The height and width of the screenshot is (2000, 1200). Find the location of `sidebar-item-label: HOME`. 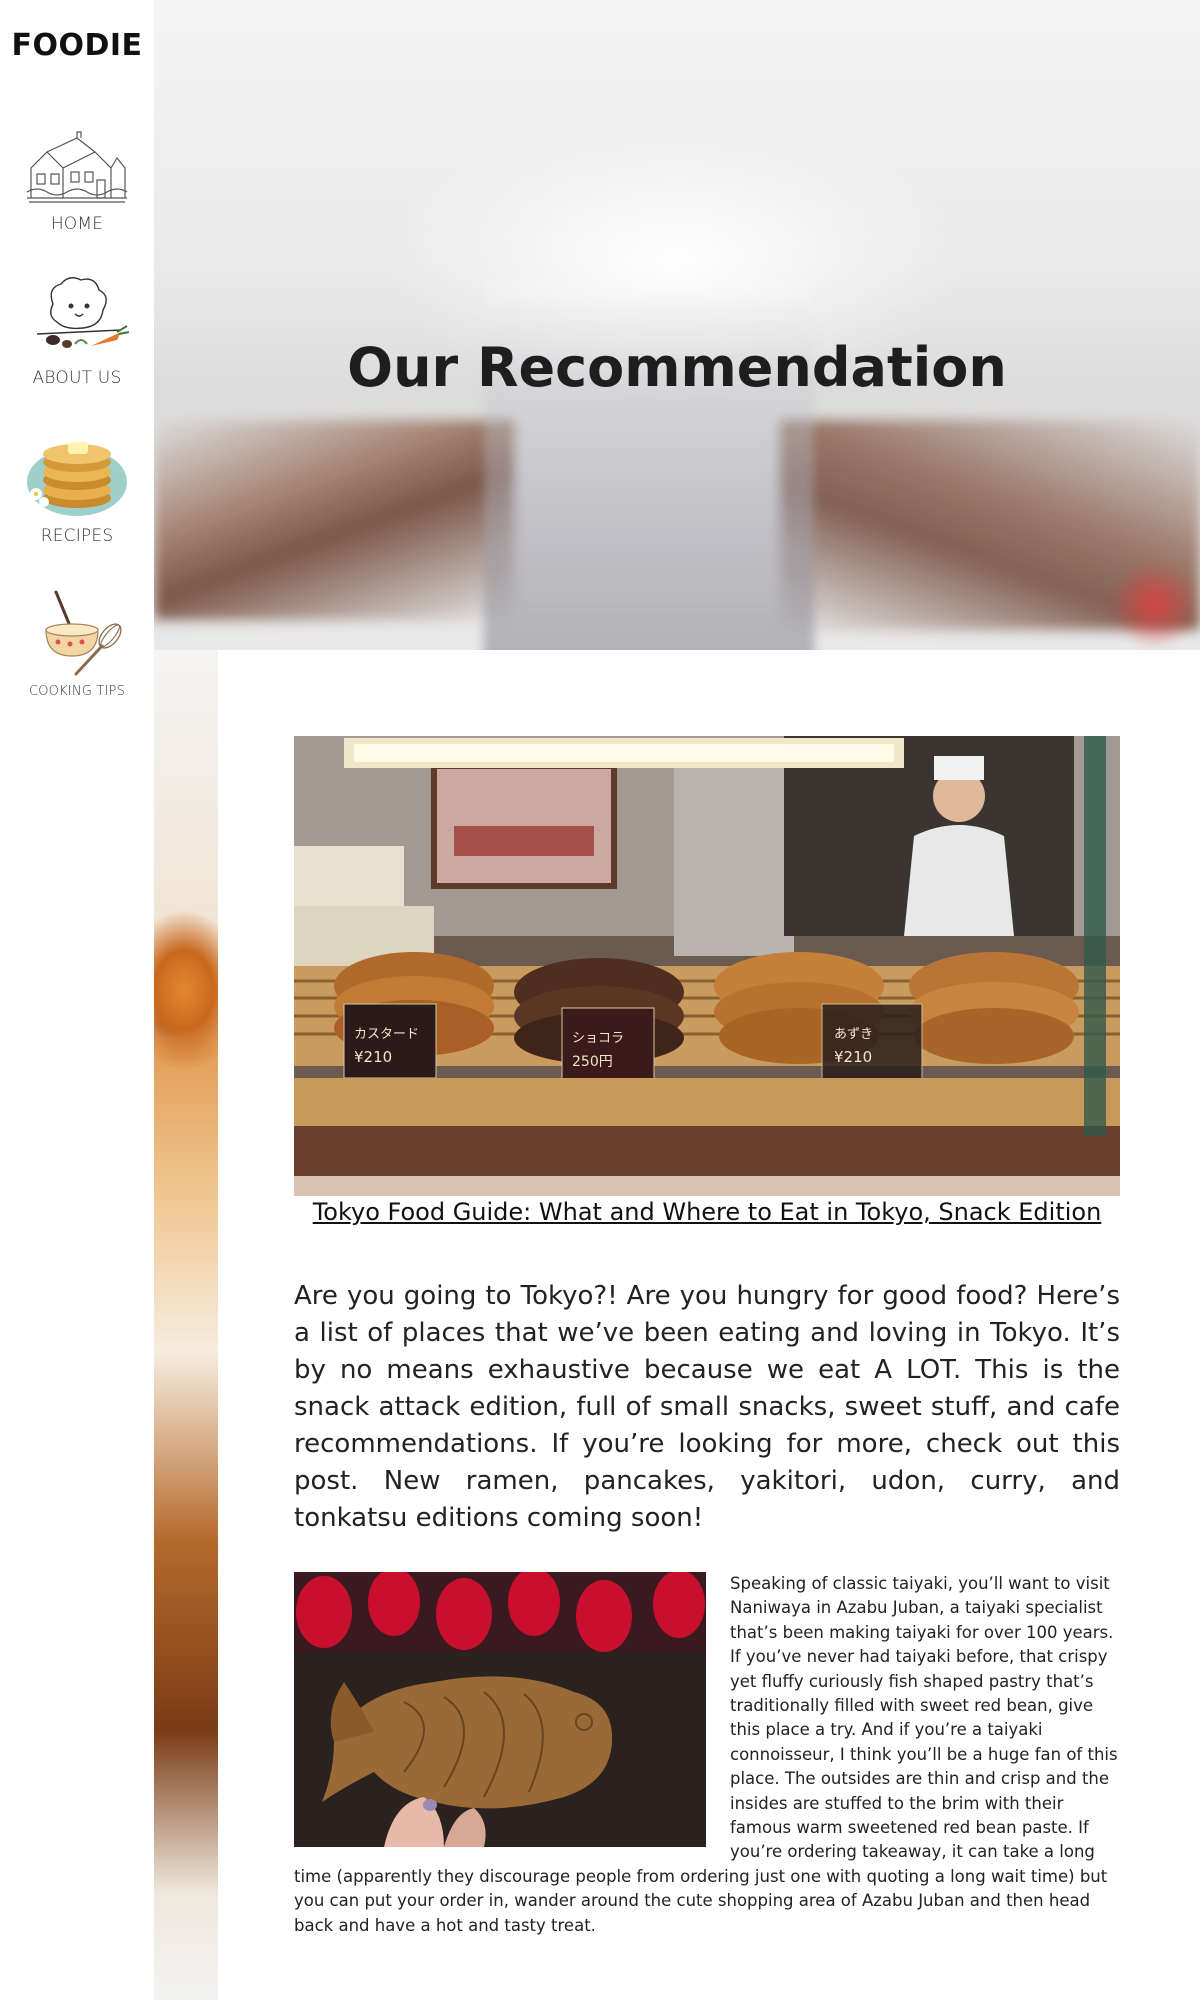

sidebar-item-label: HOME is located at coordinates (77, 224).